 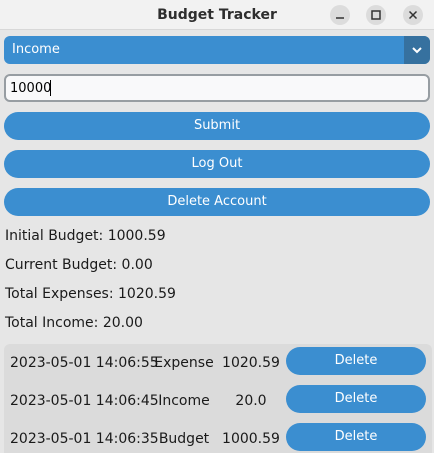 What do you see at coordinates (90, 294) in the screenshot?
I see `total-expenses-label: Total Expenses: 1020.59` at bounding box center [90, 294].